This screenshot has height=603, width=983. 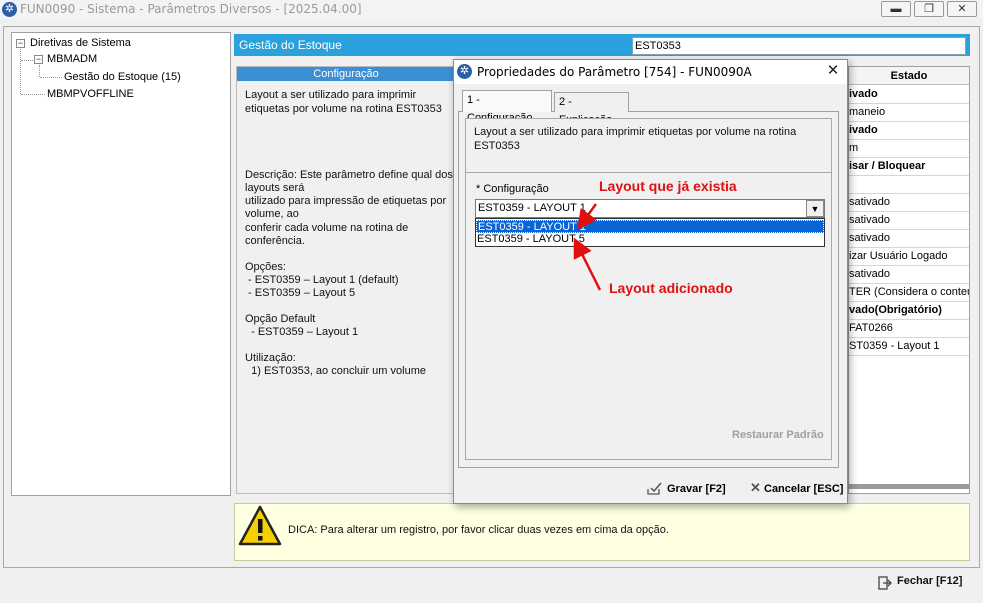 I want to click on description-line: Opção Default, so click(x=280, y=319).